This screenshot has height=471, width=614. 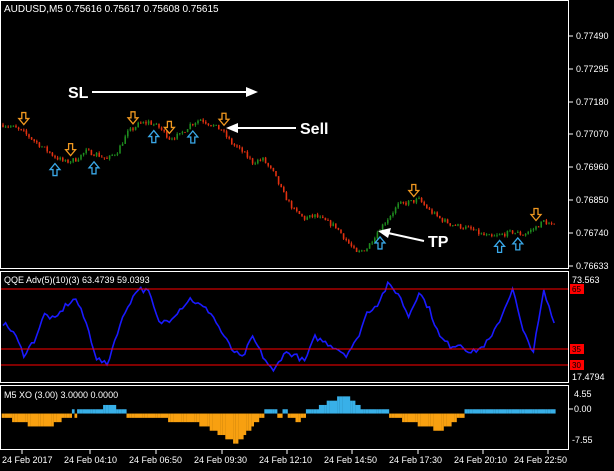 What do you see at coordinates (576, 289) in the screenshot?
I see `qqe-level-65-label: 65` at bounding box center [576, 289].